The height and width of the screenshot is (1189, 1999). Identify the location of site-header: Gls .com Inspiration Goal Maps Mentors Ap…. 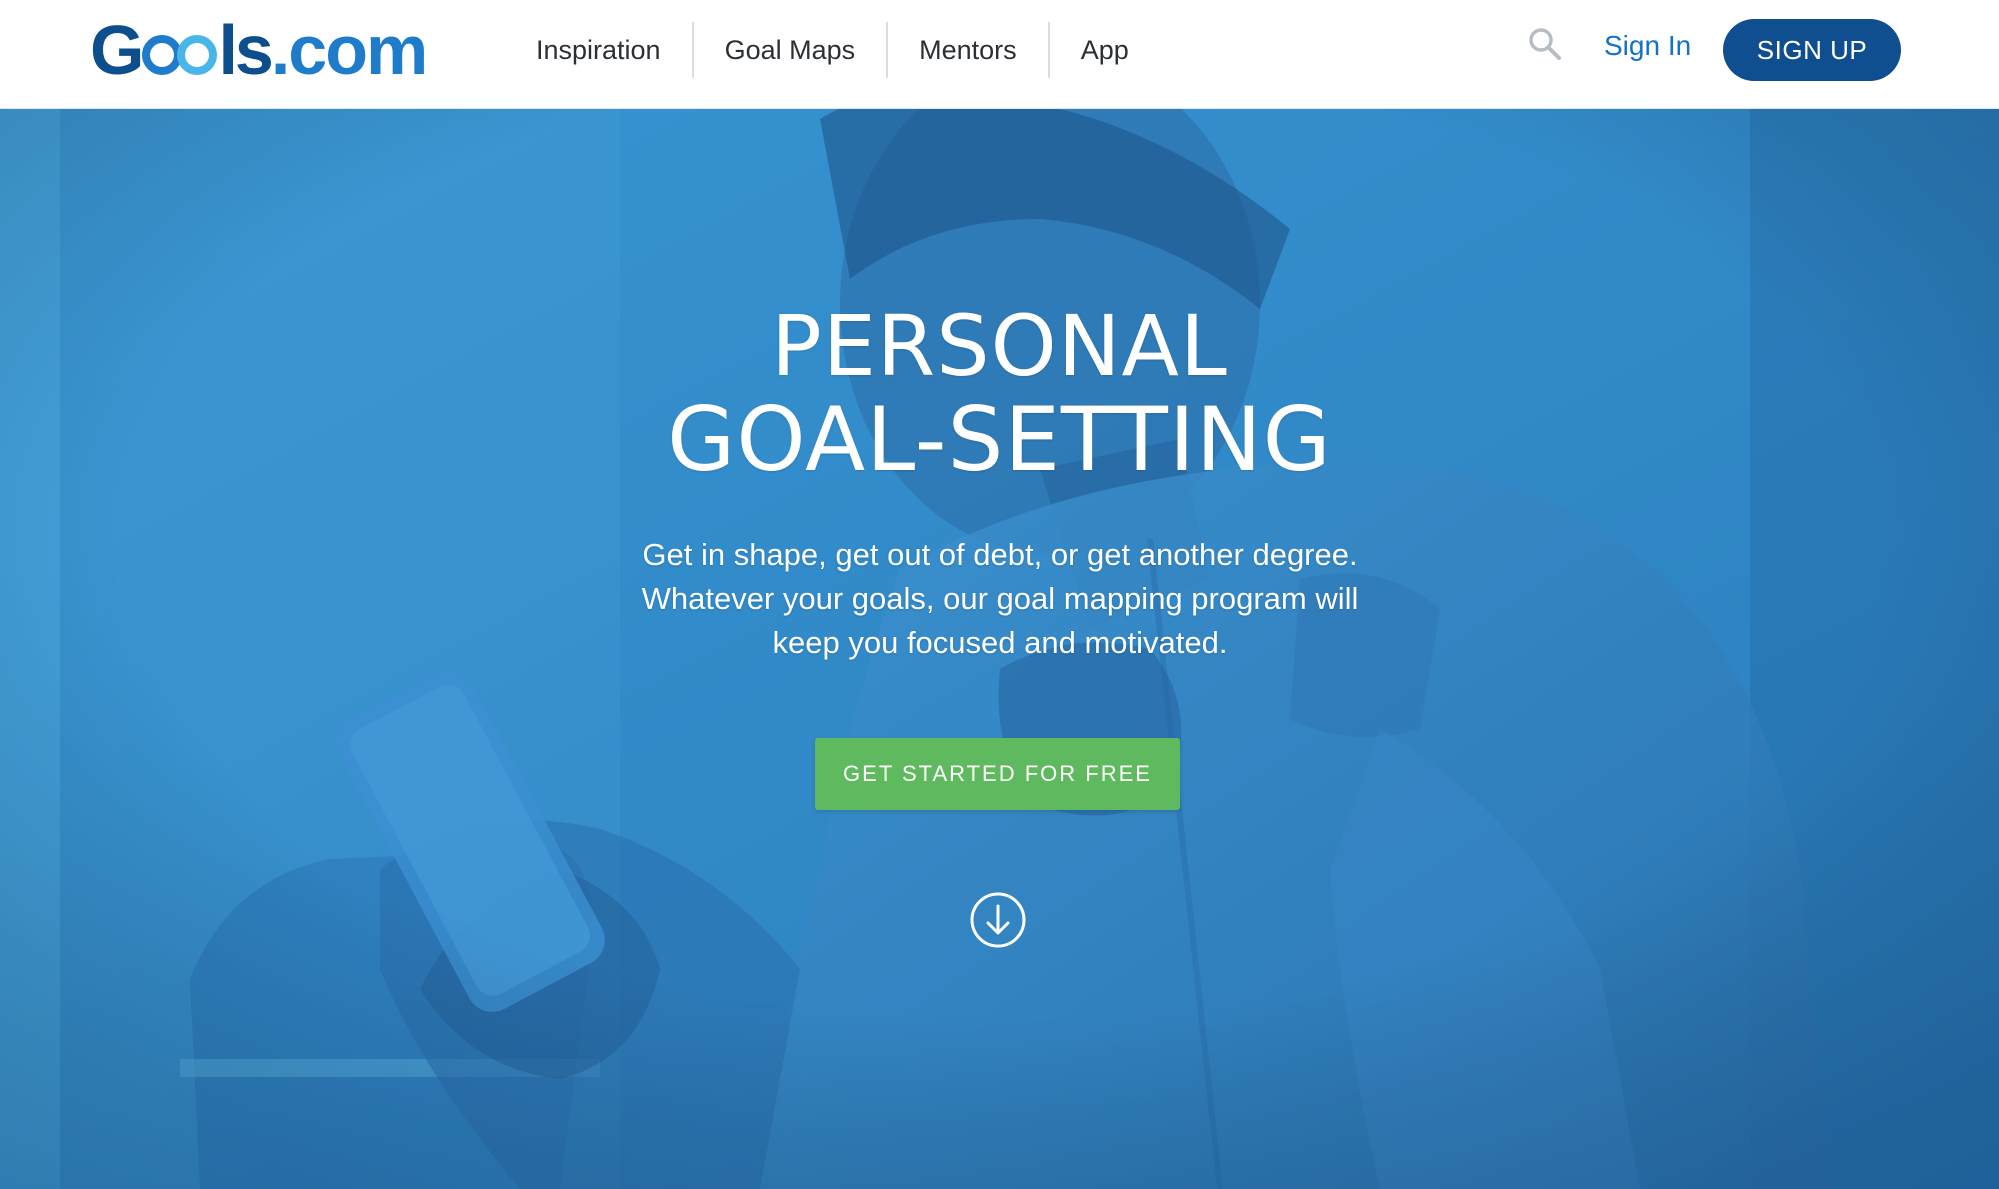
(999, 54).